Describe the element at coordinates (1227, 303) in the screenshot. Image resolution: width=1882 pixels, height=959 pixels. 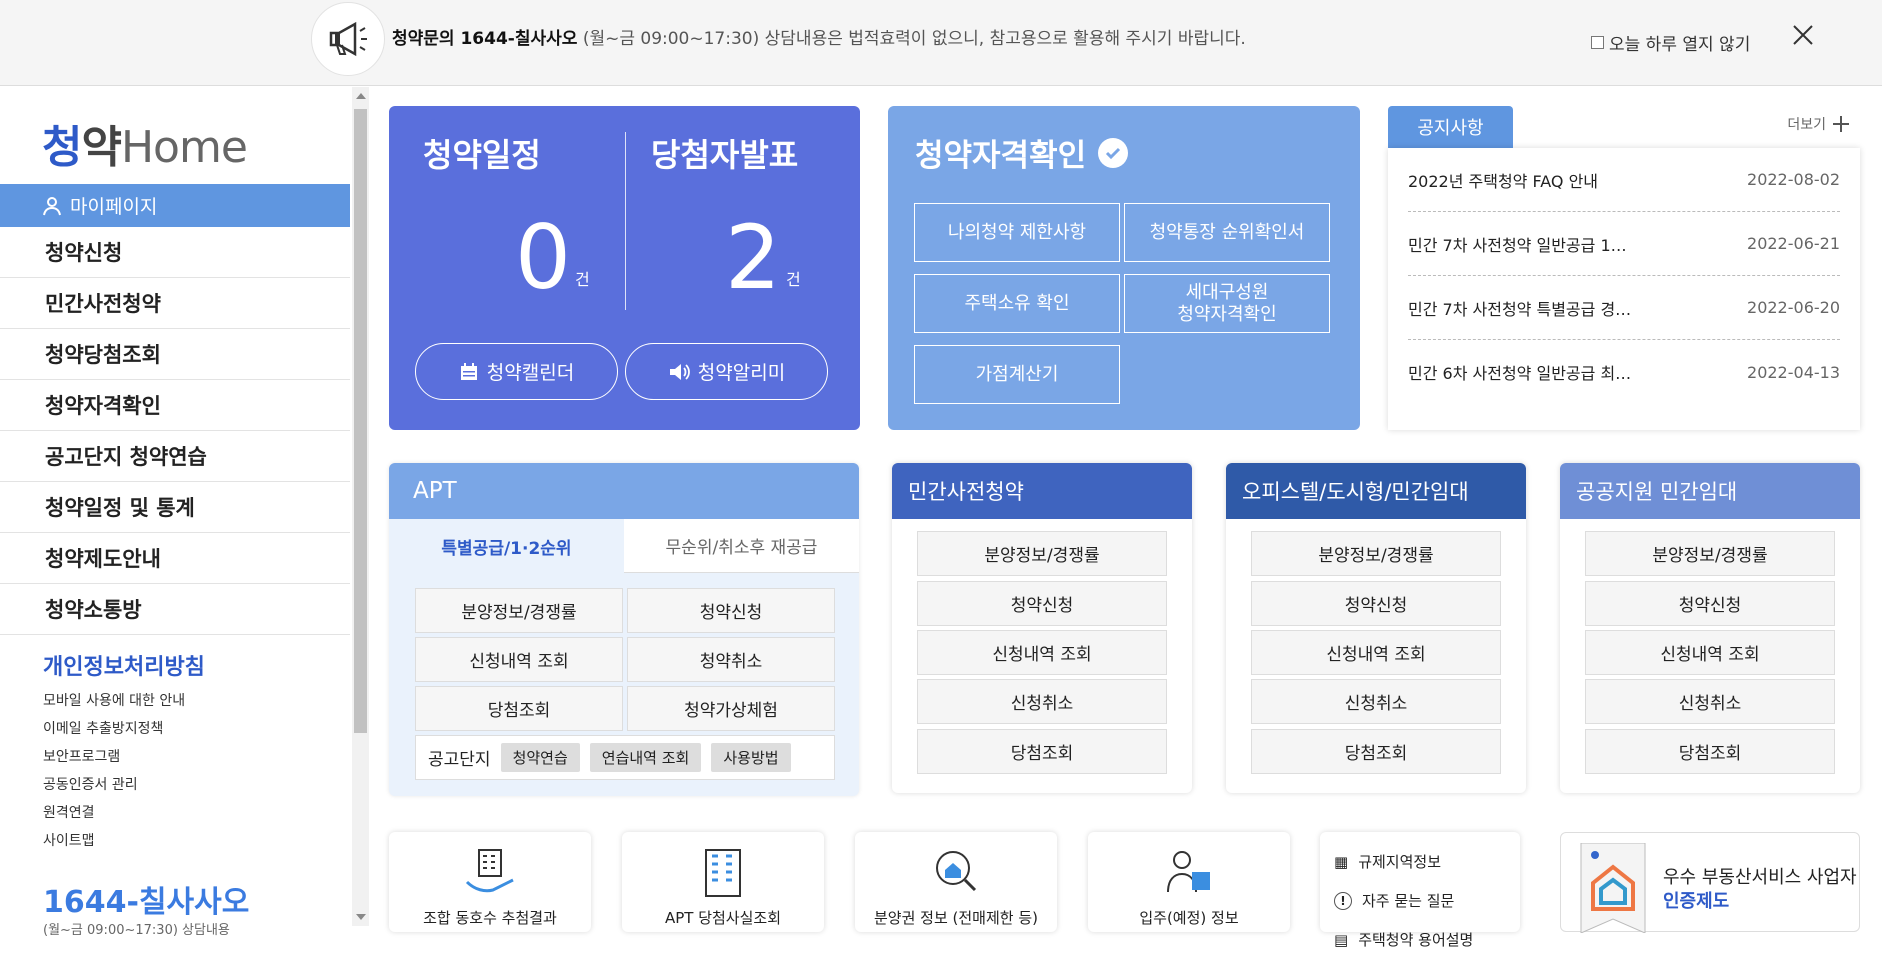
I see `household-qualify-button: 세대구성원 청약자격확인` at that location.